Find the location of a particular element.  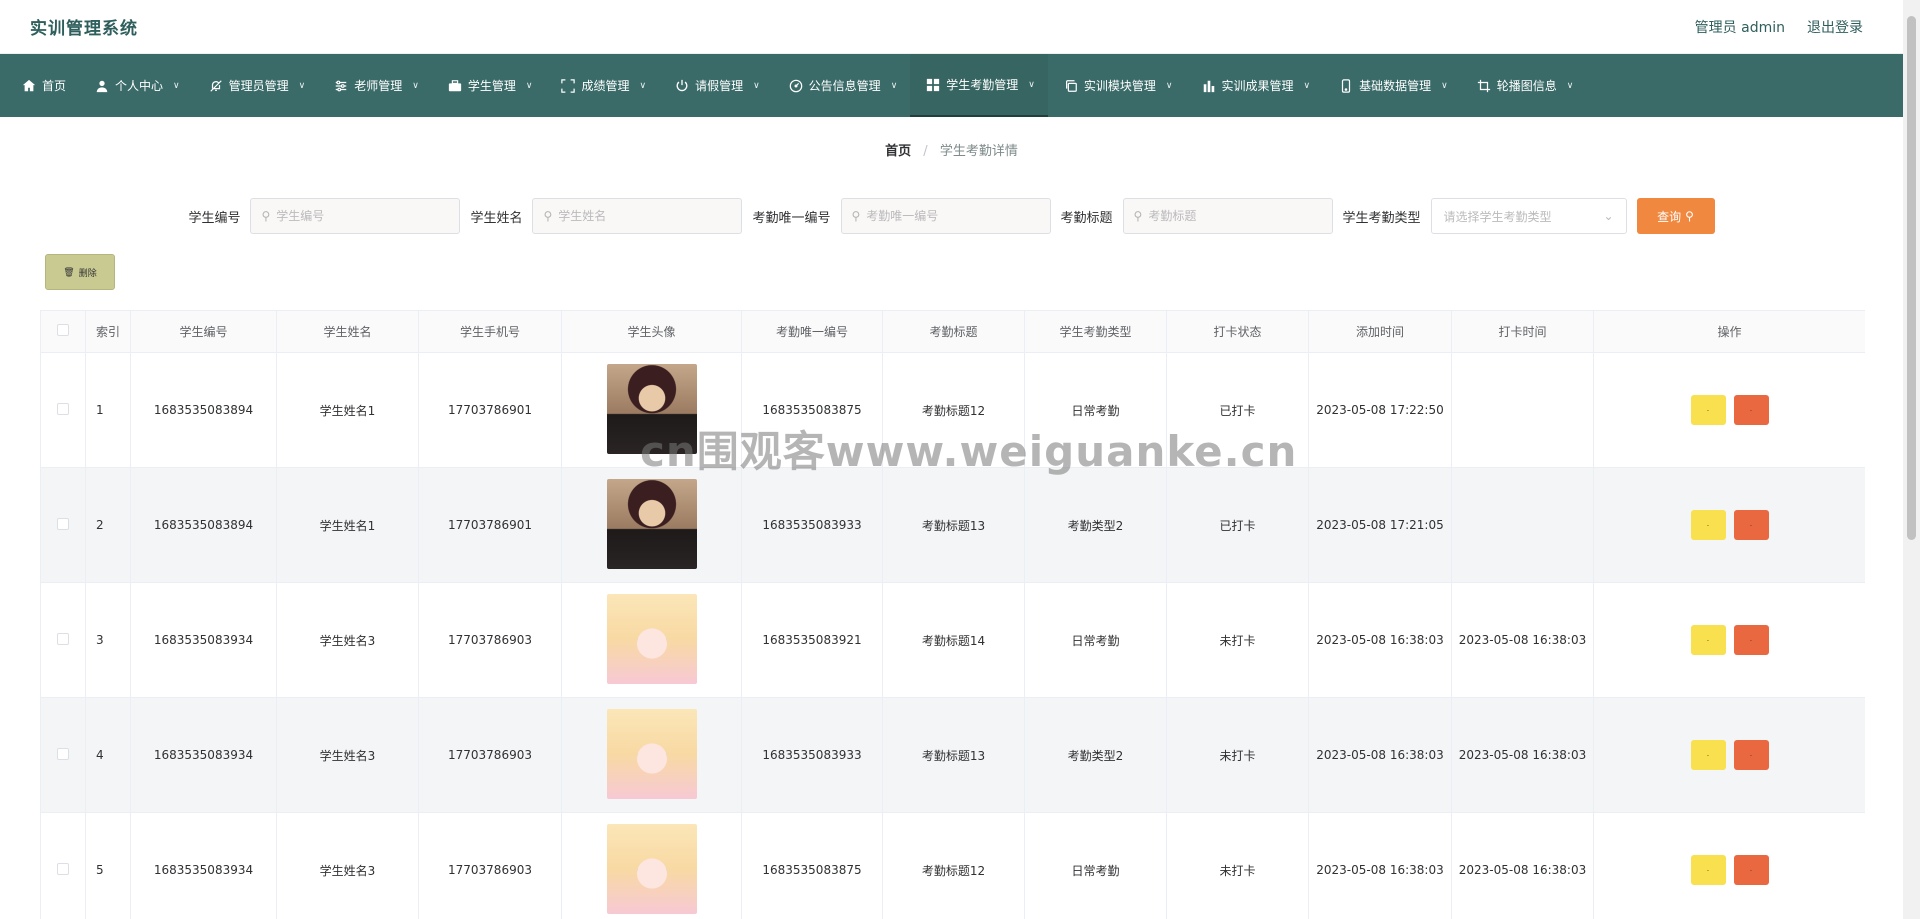

cell-type: 日常考勤 is located at coordinates (1095, 410).